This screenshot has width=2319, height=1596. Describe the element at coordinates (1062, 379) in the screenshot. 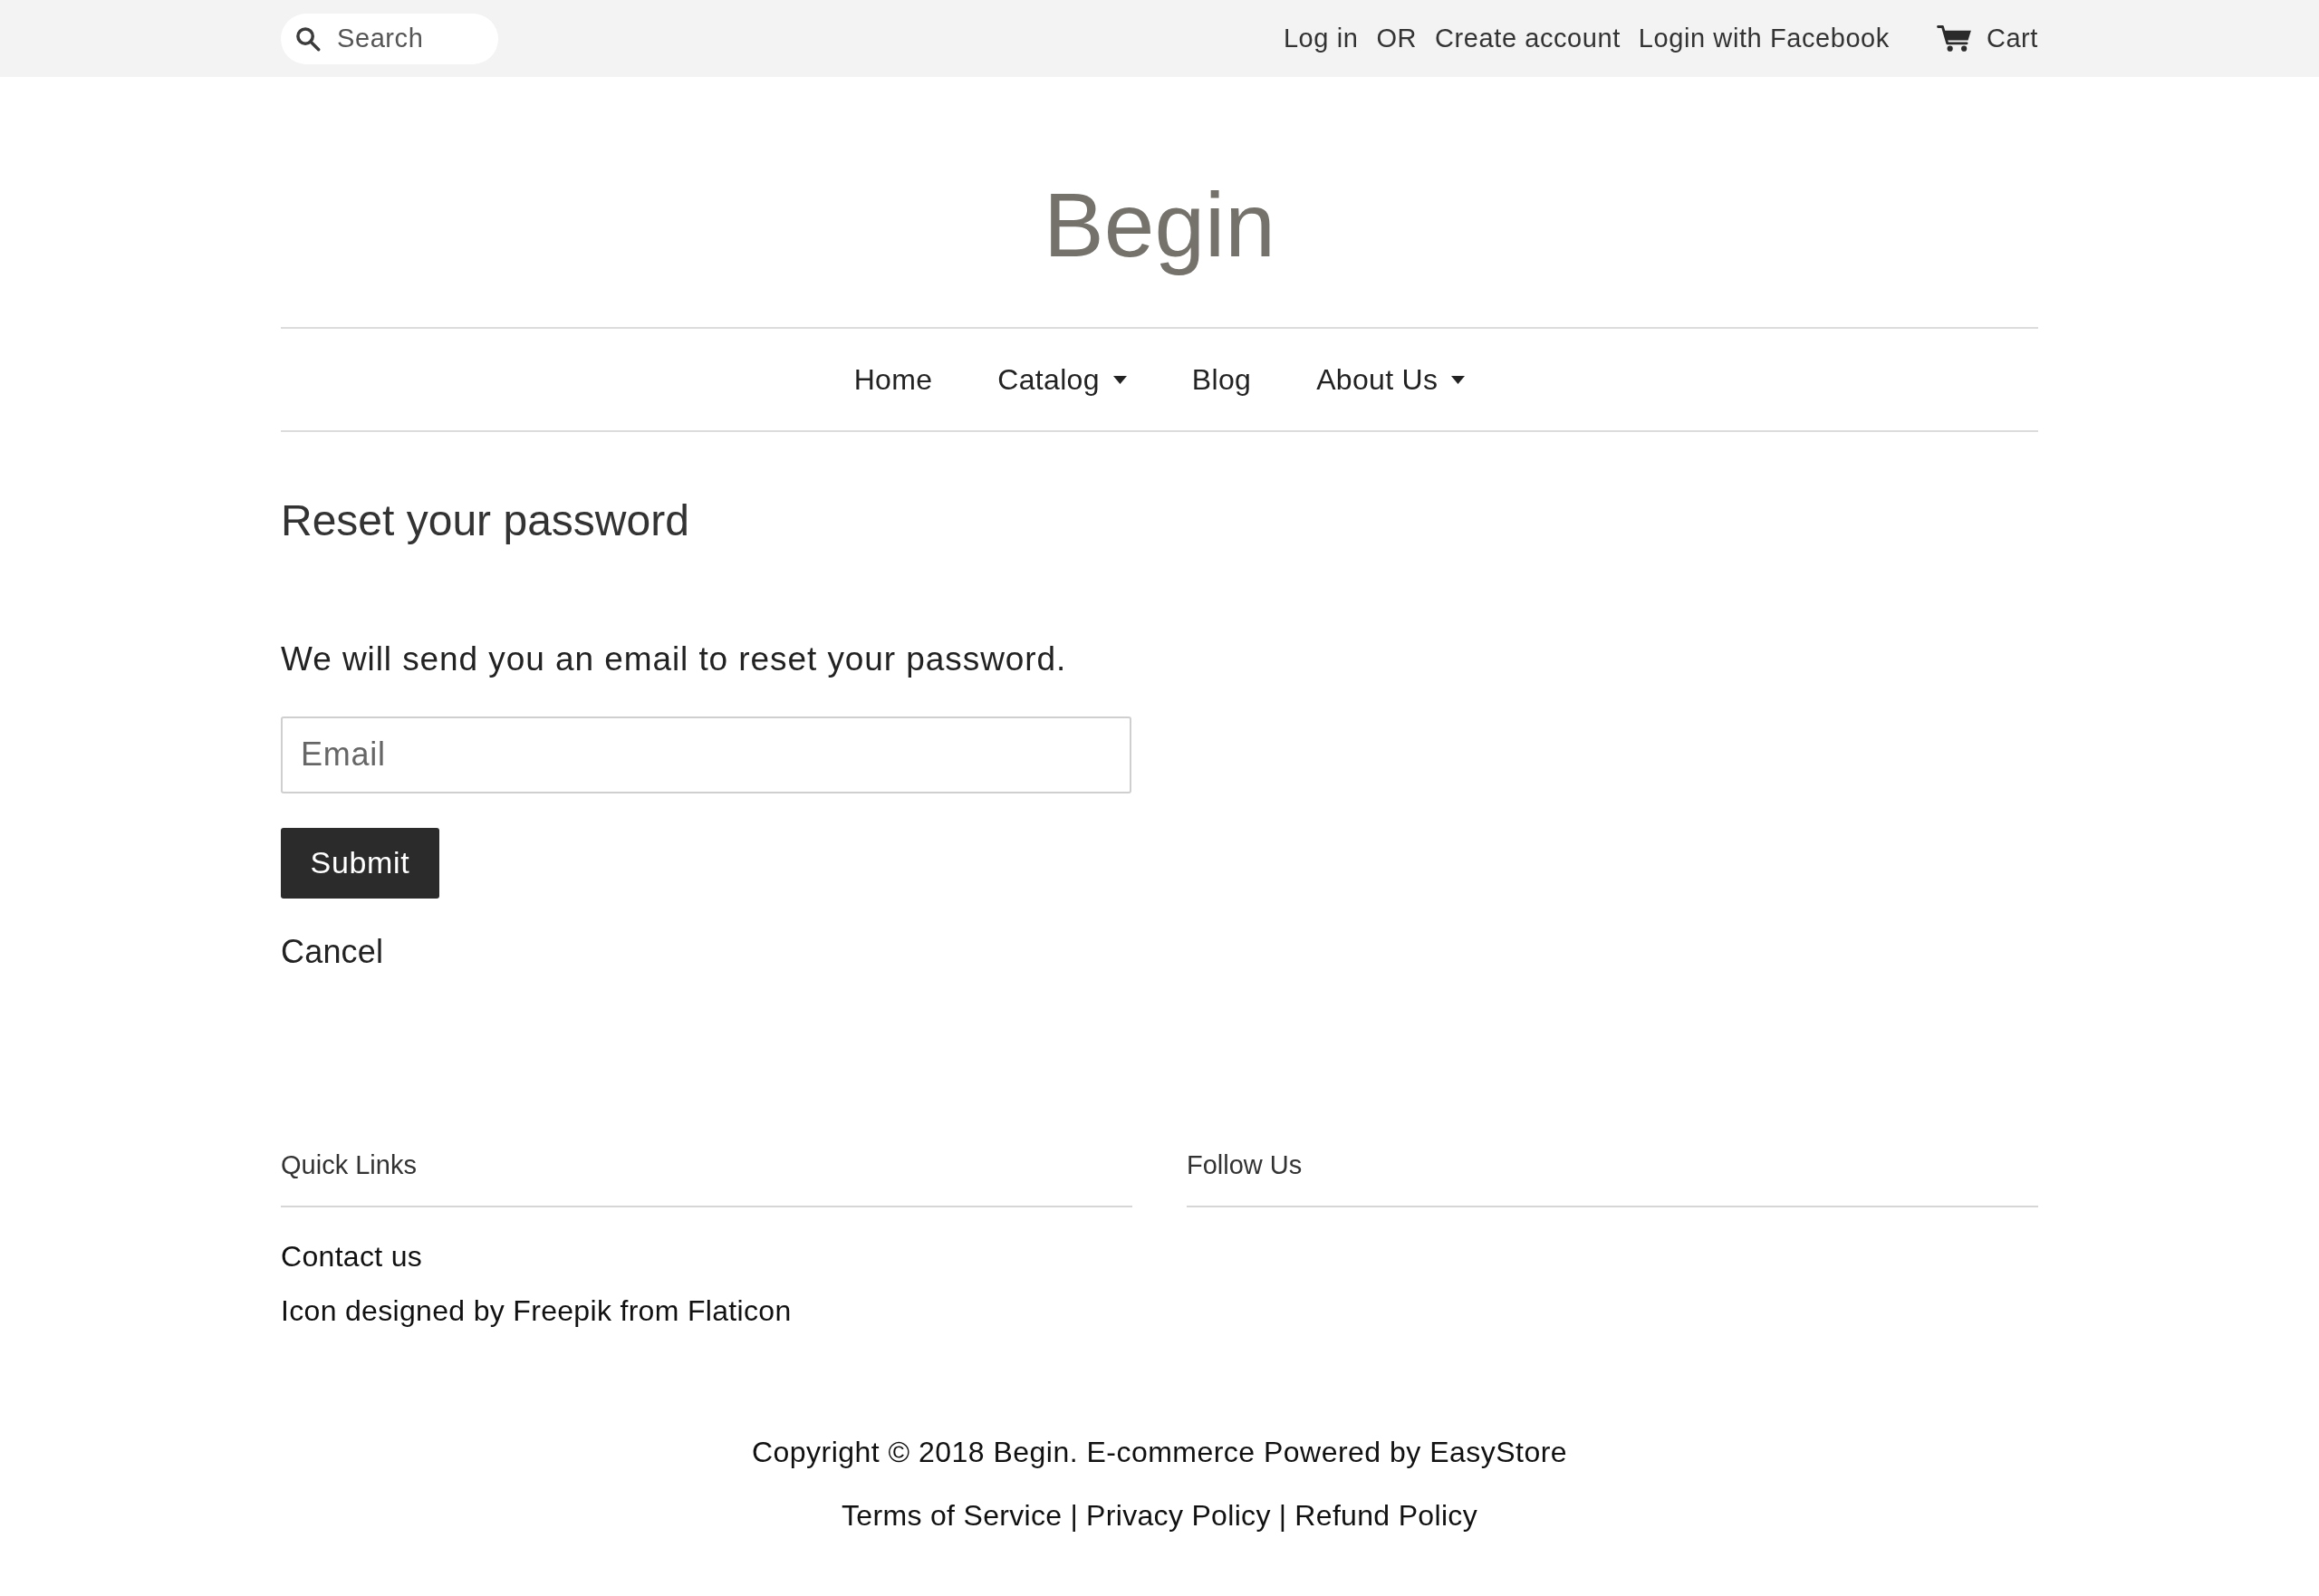

I see `nav-link: Catalog` at that location.